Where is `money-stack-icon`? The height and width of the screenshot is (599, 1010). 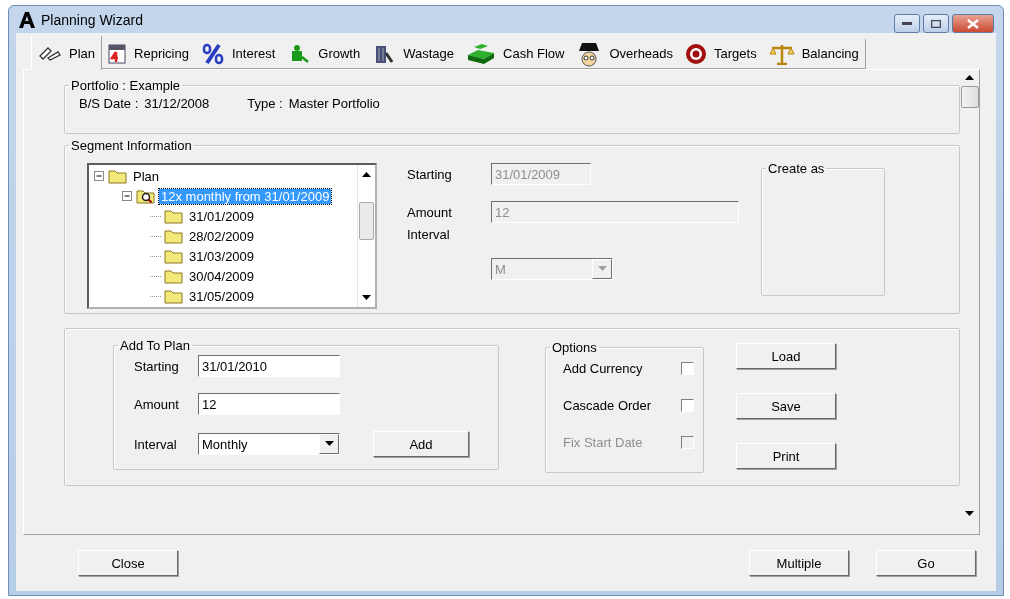 money-stack-icon is located at coordinates (481, 53).